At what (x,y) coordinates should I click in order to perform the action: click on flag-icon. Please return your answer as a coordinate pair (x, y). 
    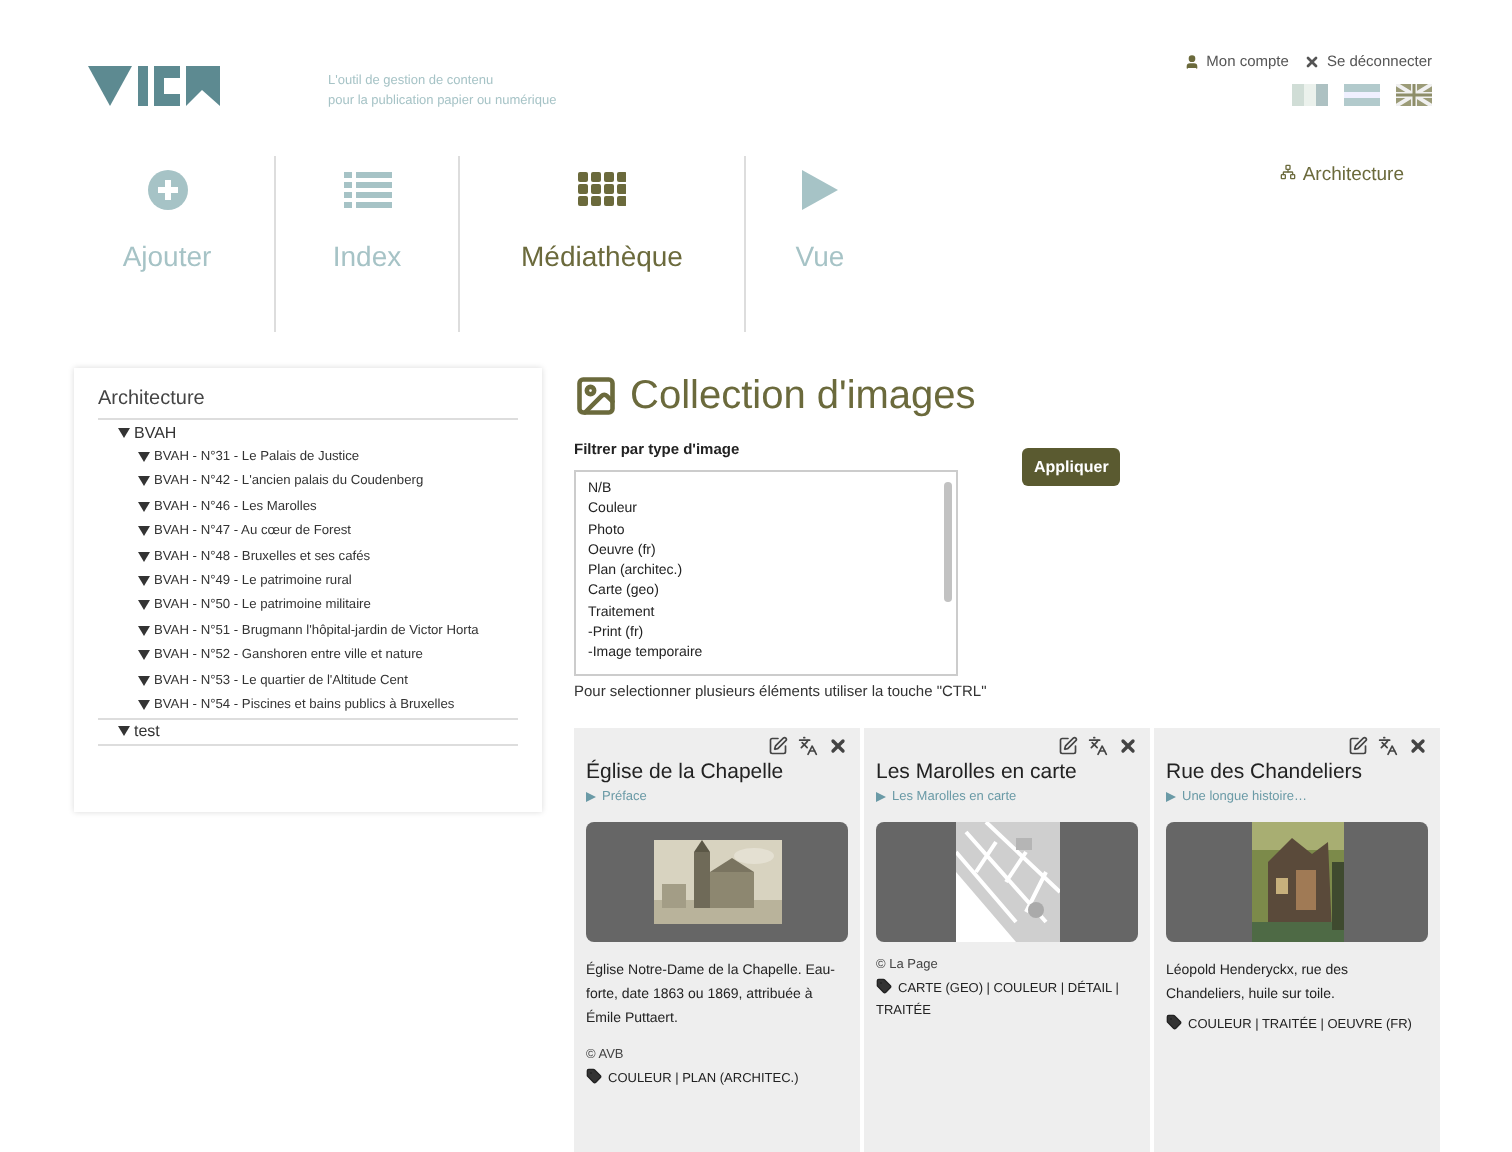
    Looking at the image, I should click on (1414, 95).